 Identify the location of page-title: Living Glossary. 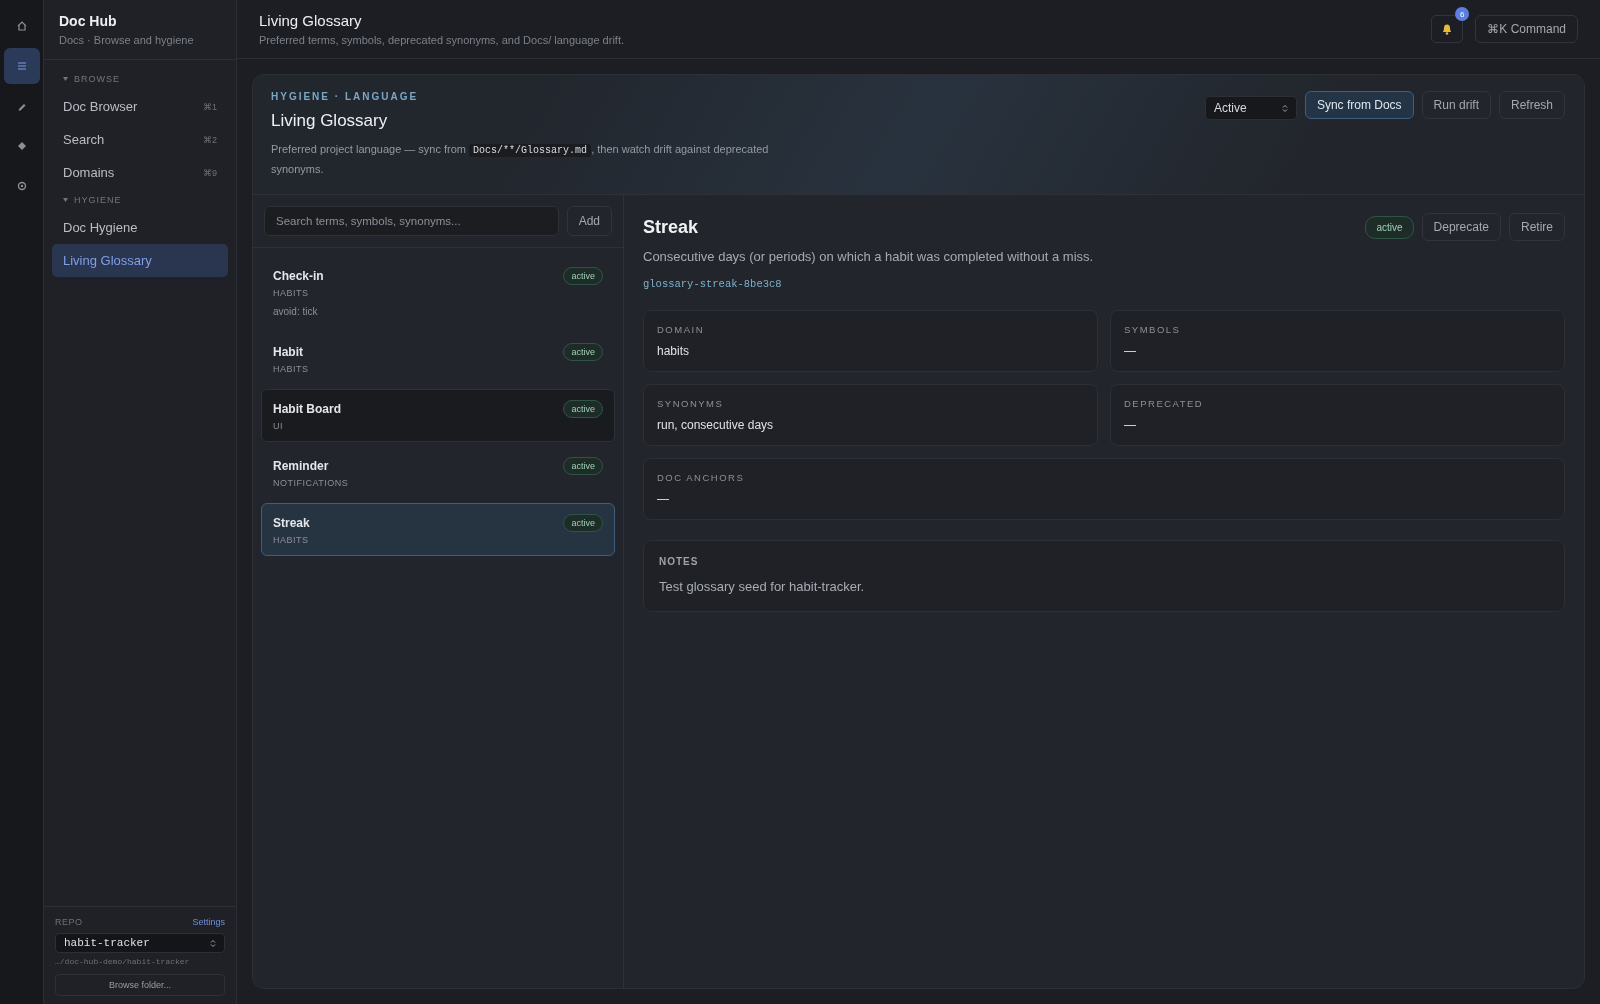
(311, 20).